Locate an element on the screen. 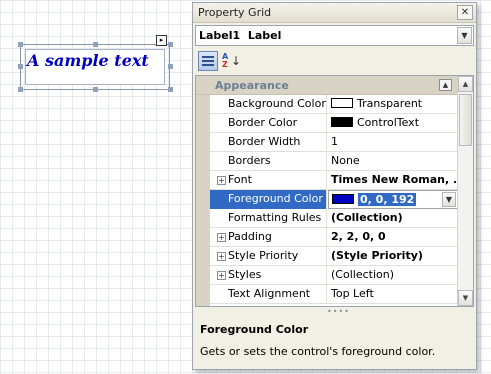 This screenshot has width=491, height=374. component-name: Label1 is located at coordinates (220, 35).